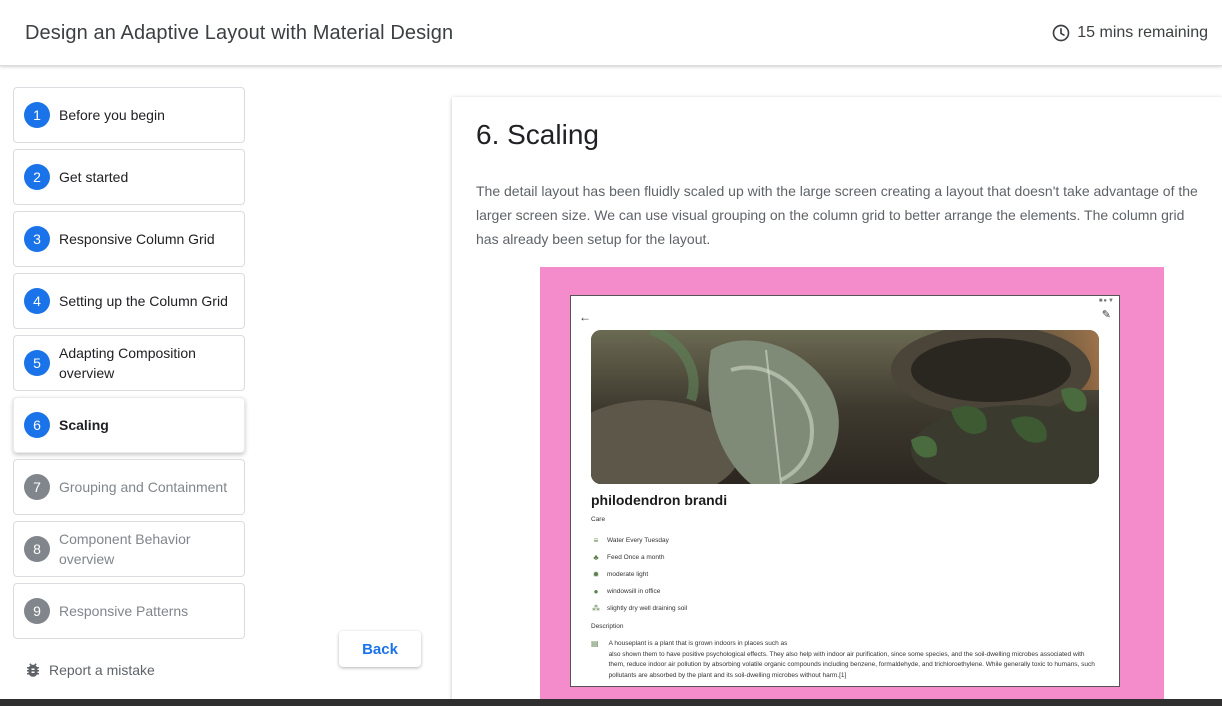  What do you see at coordinates (1106, 301) in the screenshot?
I see `status-bar-icons: ■●▼` at bounding box center [1106, 301].